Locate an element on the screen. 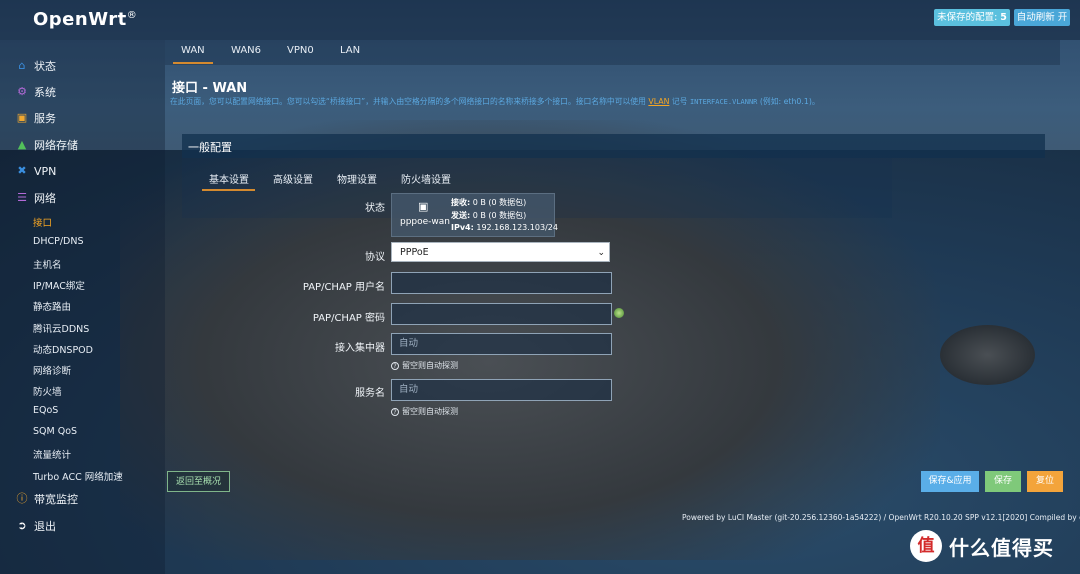 The height and width of the screenshot is (574, 1080). service-hint: ? 留空则自动探测 is located at coordinates (424, 411).